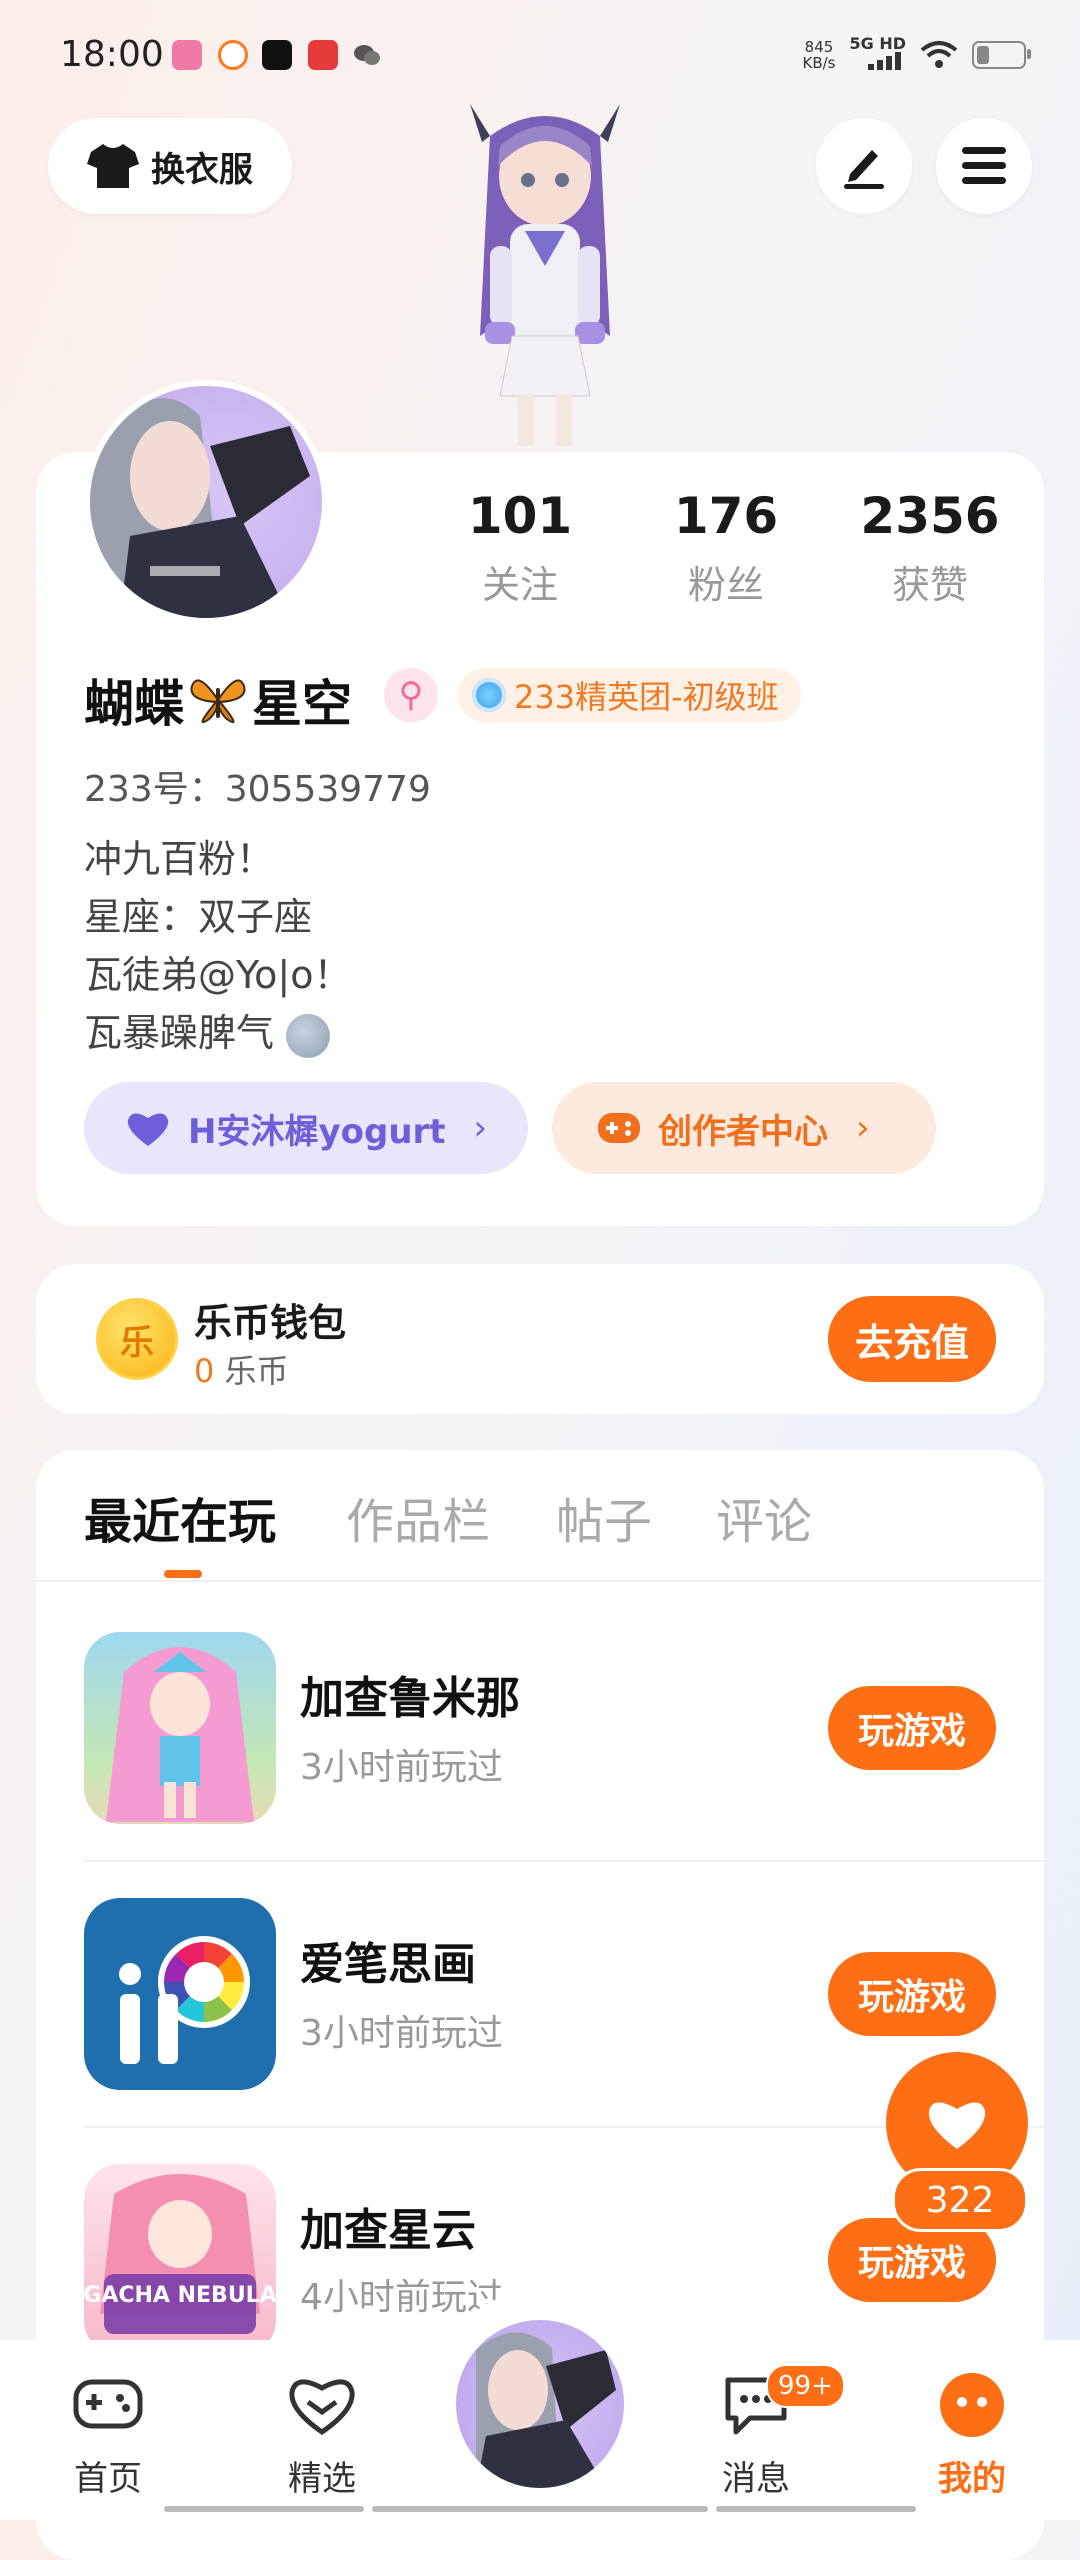 This screenshot has height=2560, width=1080. Describe the element at coordinates (756, 2479) in the screenshot. I see `nav-messages-label: 消息` at that location.